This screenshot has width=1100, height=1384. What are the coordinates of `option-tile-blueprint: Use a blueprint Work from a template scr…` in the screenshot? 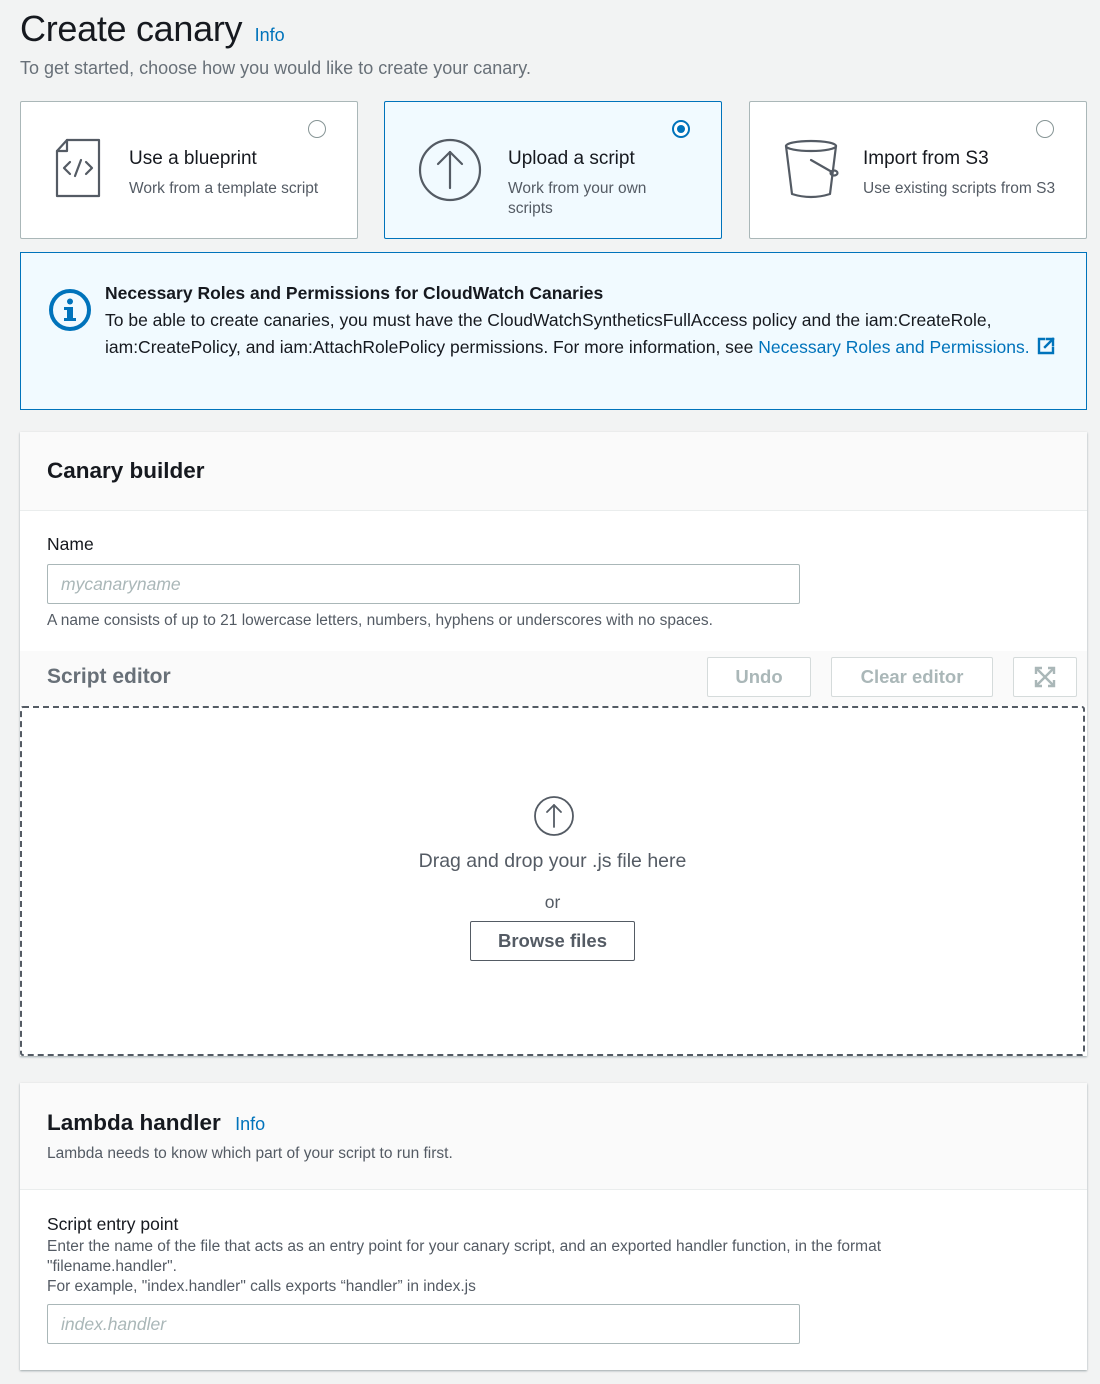 It's located at (189, 170).